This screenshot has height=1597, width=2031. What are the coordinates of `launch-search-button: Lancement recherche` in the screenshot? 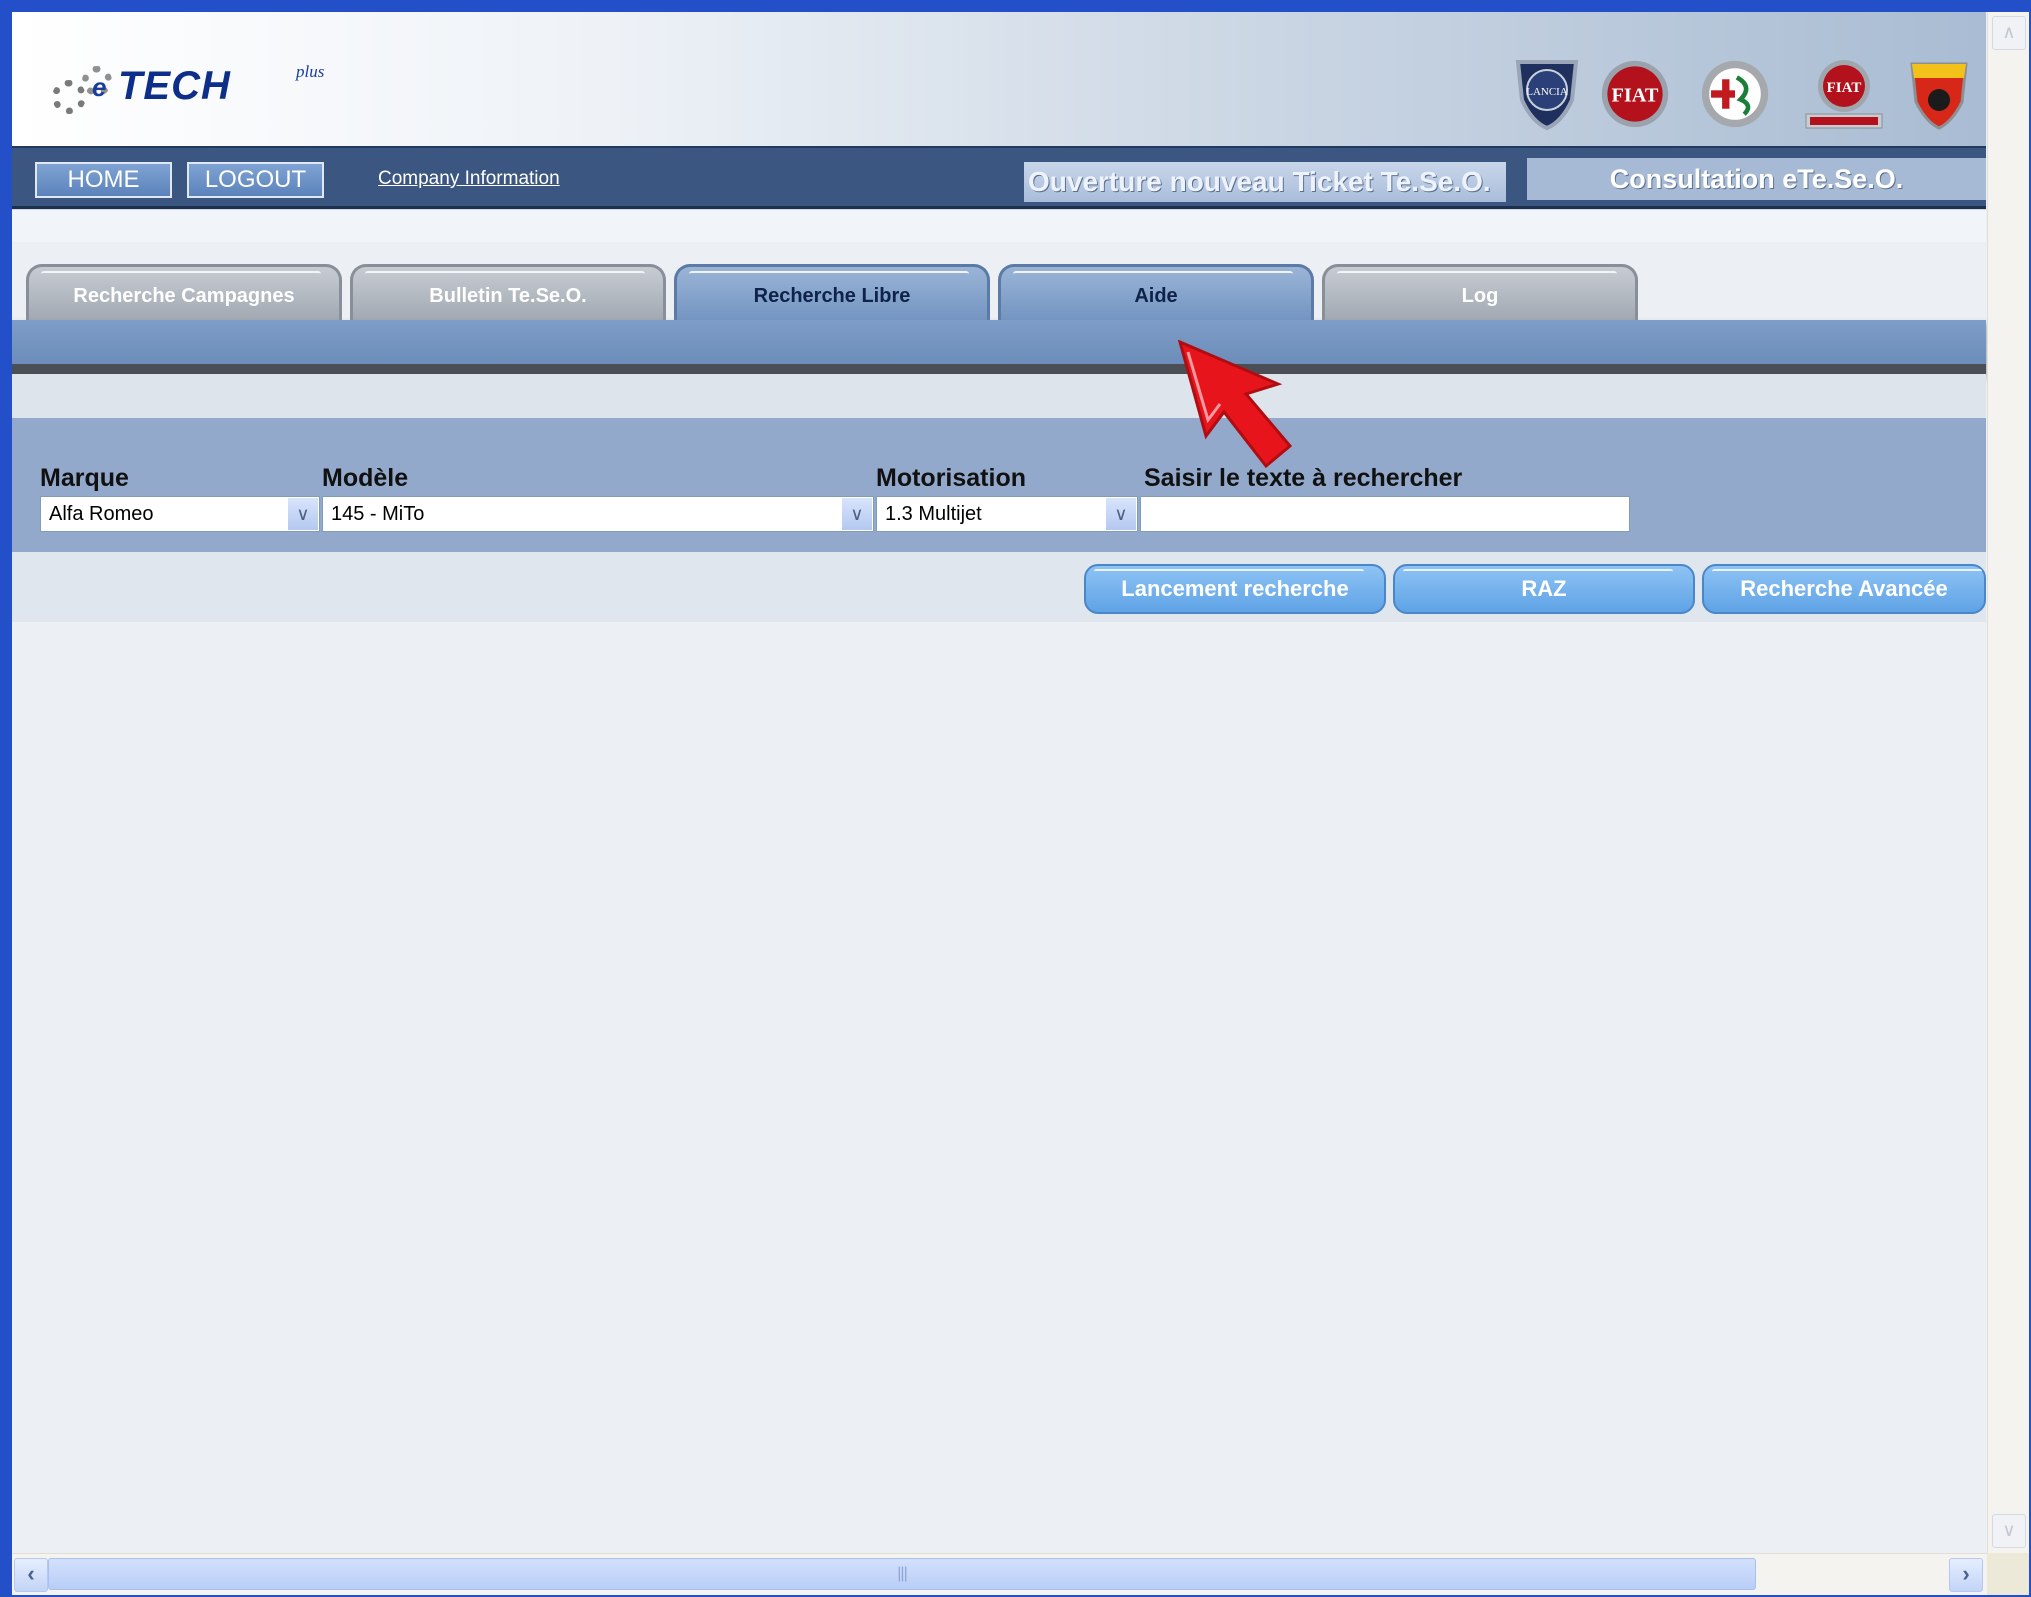 It's located at (1235, 589).